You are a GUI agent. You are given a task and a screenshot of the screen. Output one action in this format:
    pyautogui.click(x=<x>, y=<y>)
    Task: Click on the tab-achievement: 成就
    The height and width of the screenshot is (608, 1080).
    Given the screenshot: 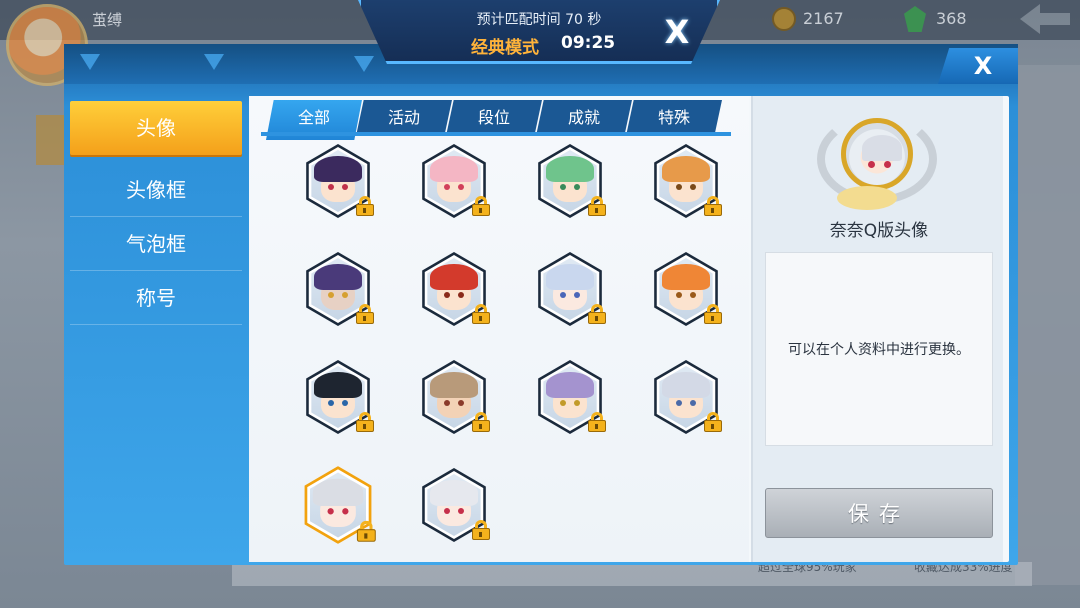 What is the action you would take?
    pyautogui.click(x=584, y=118)
    